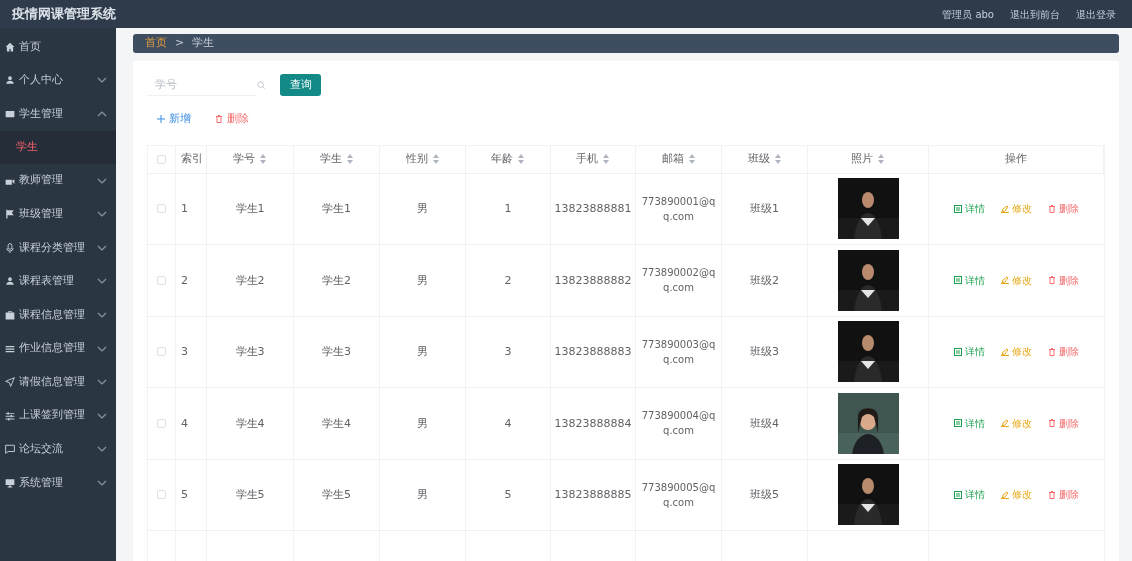 Image resolution: width=1132 pixels, height=561 pixels. Describe the element at coordinates (10, 449) in the screenshot. I see `chat-icon` at that location.